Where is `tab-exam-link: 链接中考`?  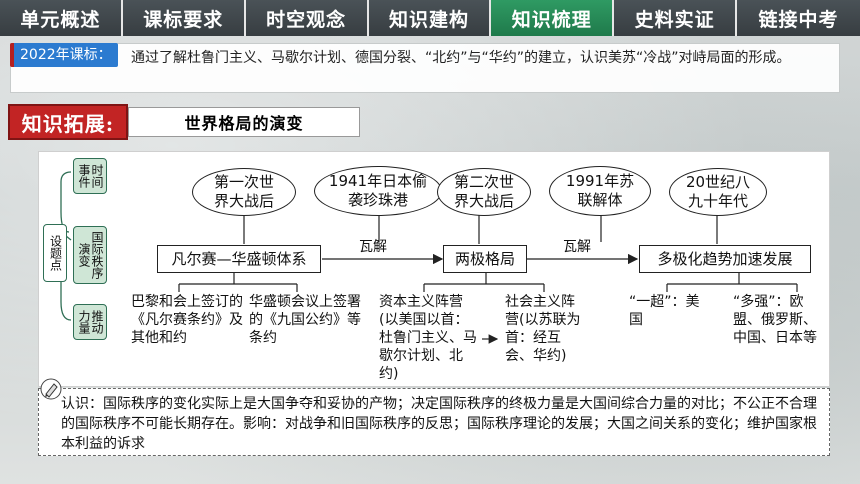 tab-exam-link: 链接中考 is located at coordinates (798, 18).